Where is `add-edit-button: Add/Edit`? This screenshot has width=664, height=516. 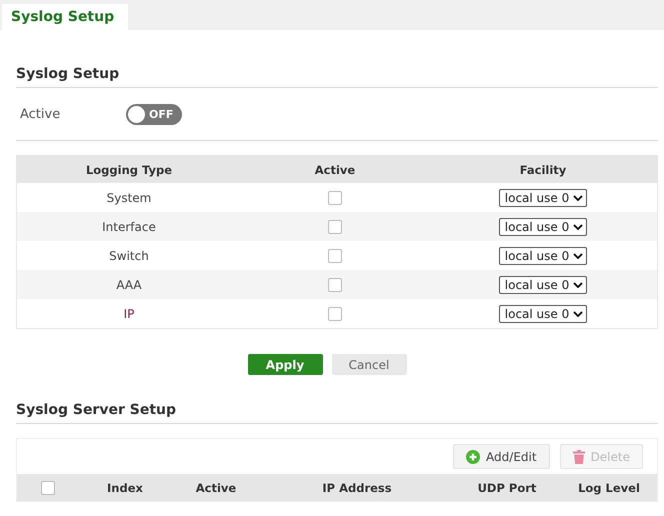 add-edit-button: Add/Edit is located at coordinates (501, 456).